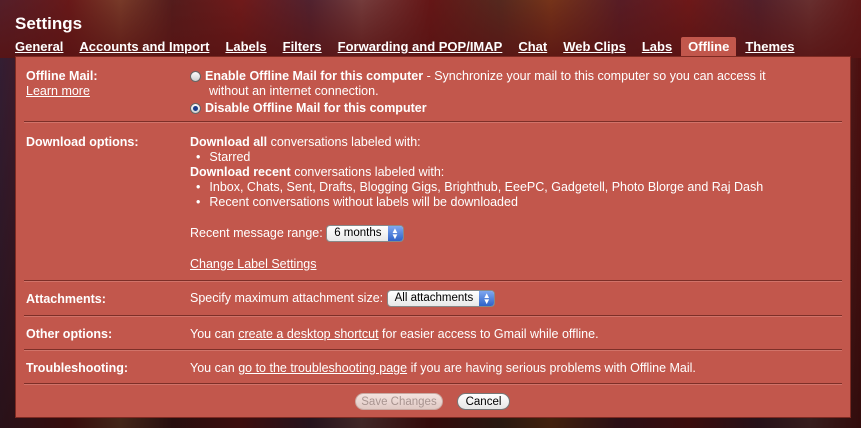 The image size is (861, 428). What do you see at coordinates (214, 334) in the screenshot?
I see `other-options-text: You can` at bounding box center [214, 334].